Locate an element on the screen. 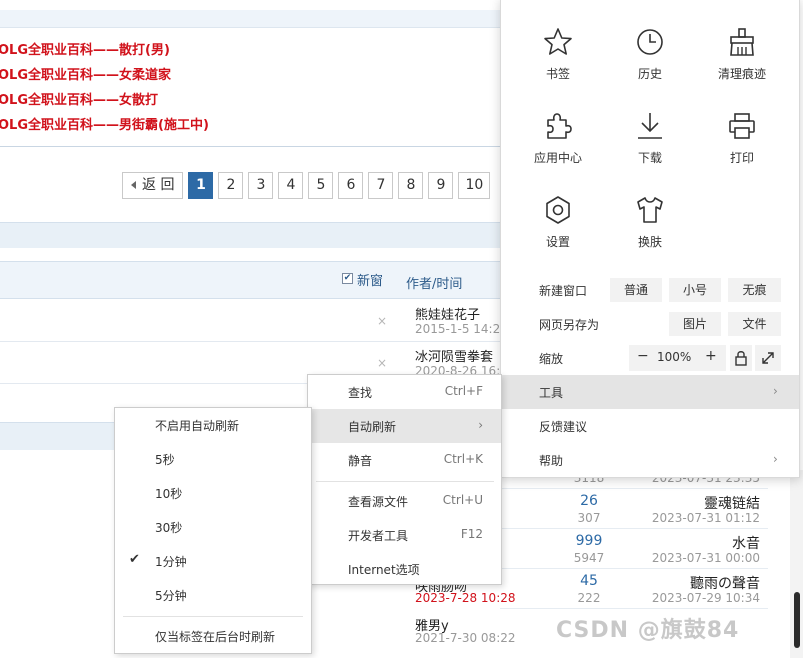 This screenshot has width=803, height=658. fullscreen-button is located at coordinates (768, 358).